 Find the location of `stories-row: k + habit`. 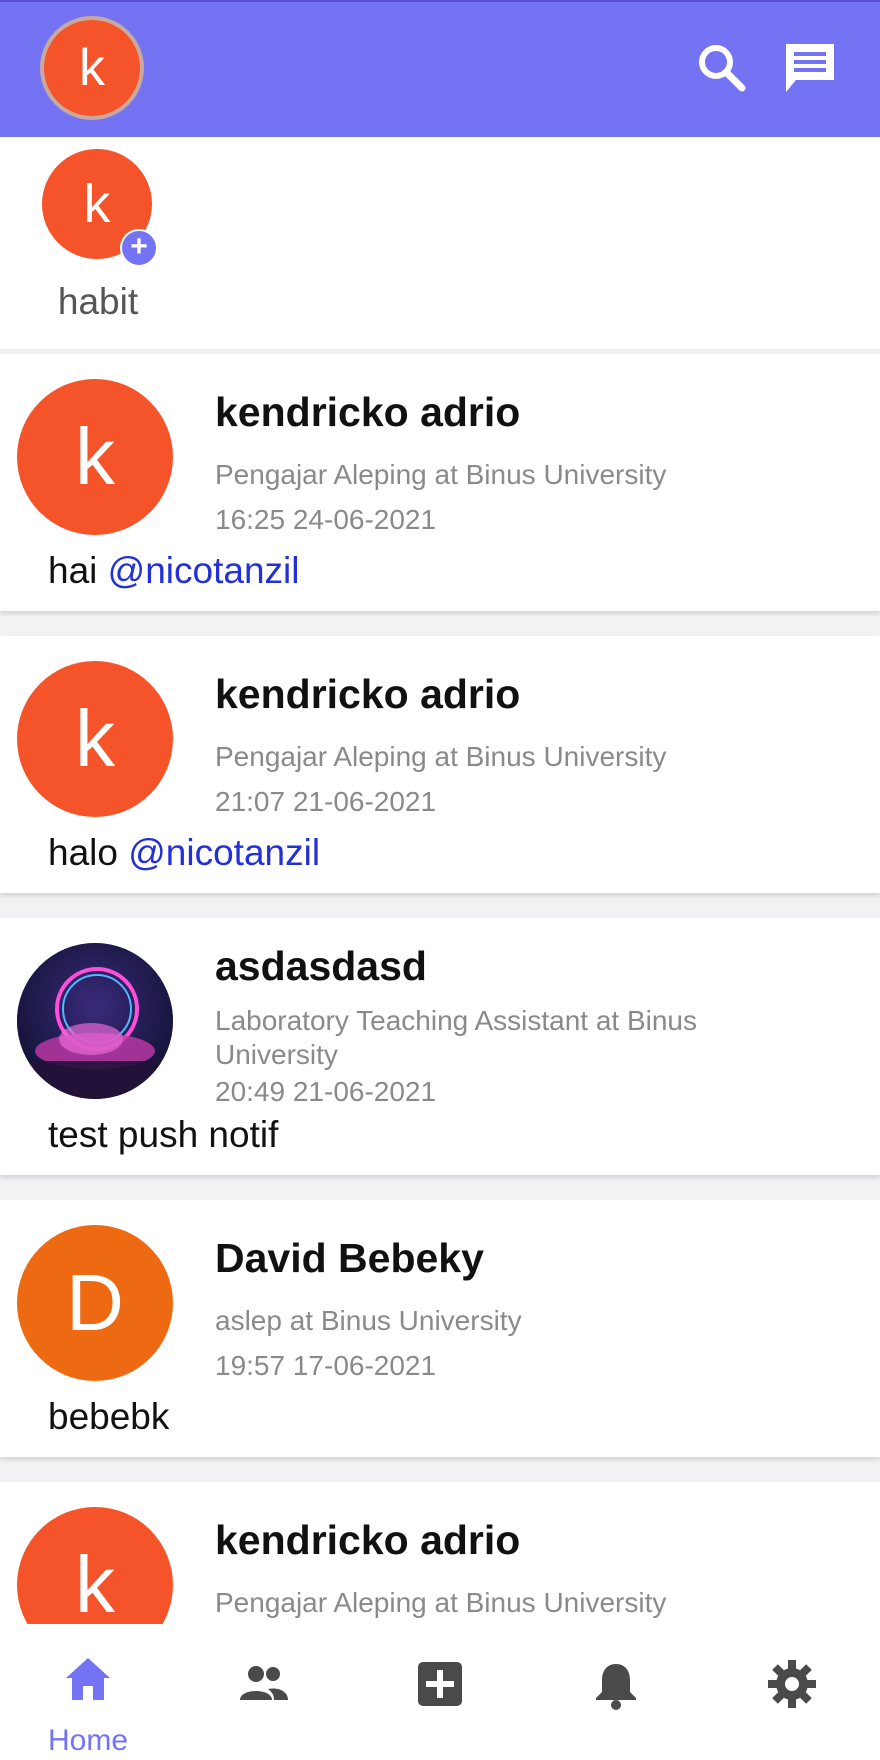

stories-row: k + habit is located at coordinates (440, 243).